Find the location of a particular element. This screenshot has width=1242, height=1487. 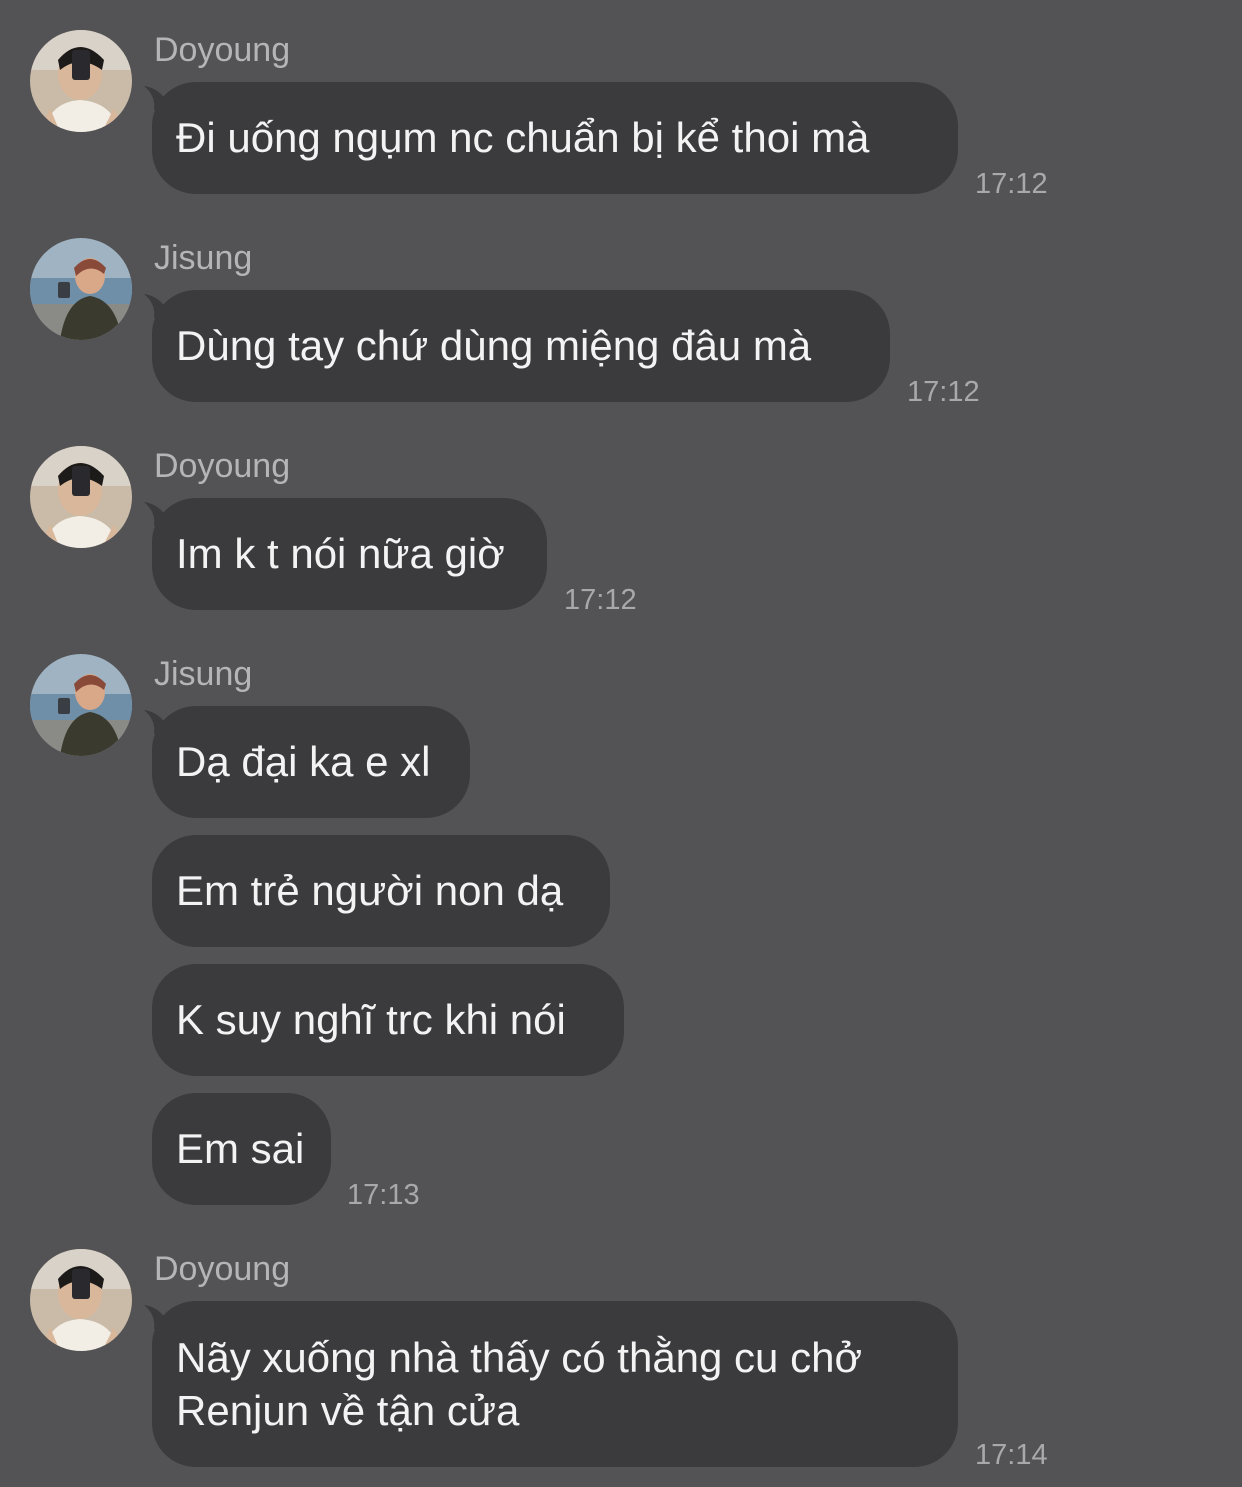

message-bubble: Im k t nói nữa giờ is located at coordinates (345, 554).